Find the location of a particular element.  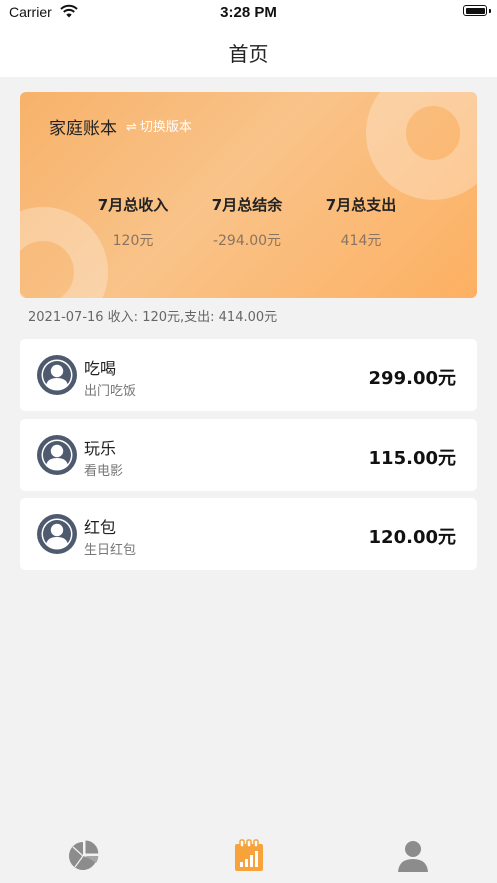

calendar-chart-icon is located at coordinates (249, 856).